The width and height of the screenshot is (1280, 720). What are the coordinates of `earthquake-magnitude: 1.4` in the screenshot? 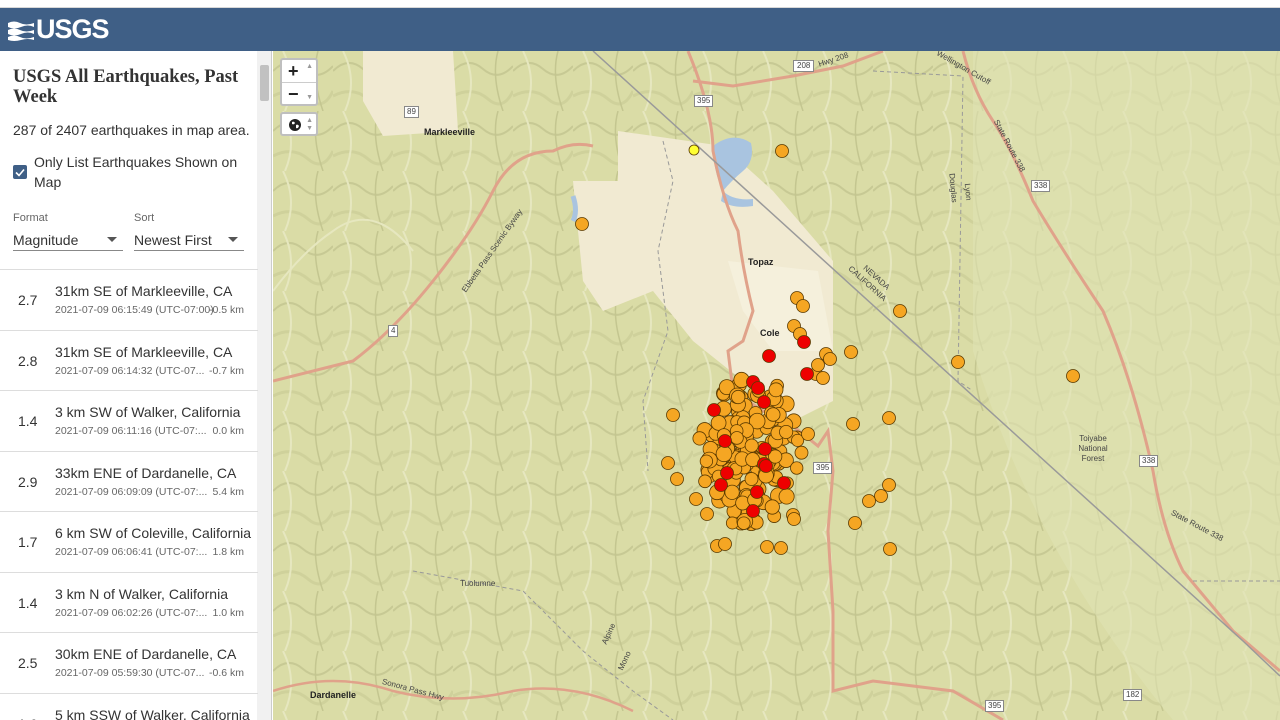 It's located at (28, 421).